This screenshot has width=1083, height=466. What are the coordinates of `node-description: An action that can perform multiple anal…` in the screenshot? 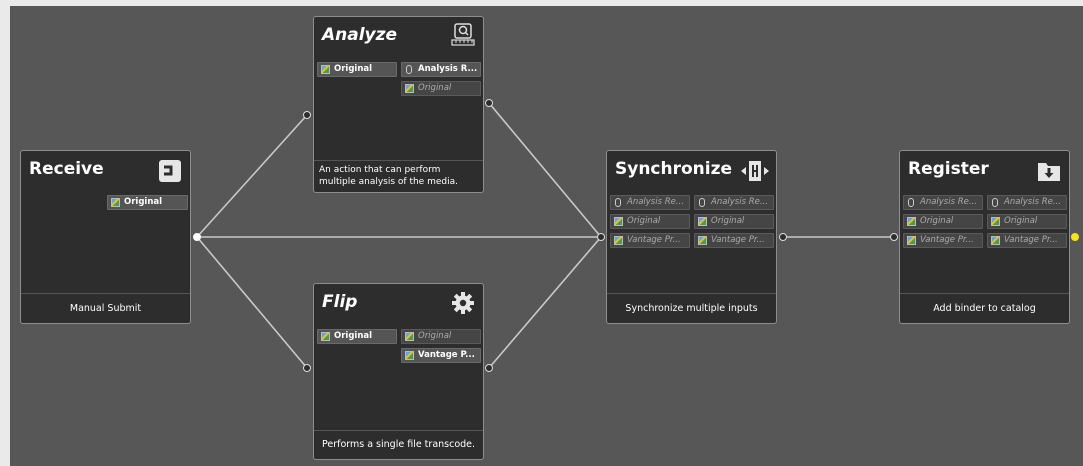 It's located at (398, 176).